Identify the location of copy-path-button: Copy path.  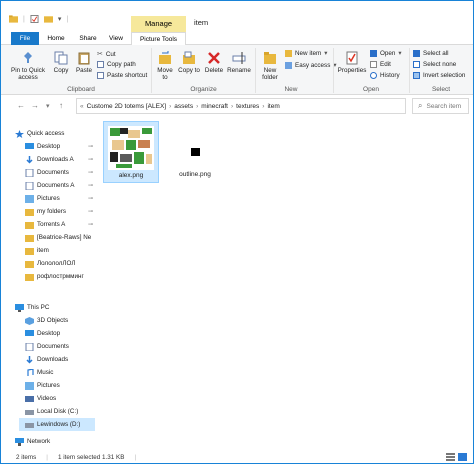
(116, 64).